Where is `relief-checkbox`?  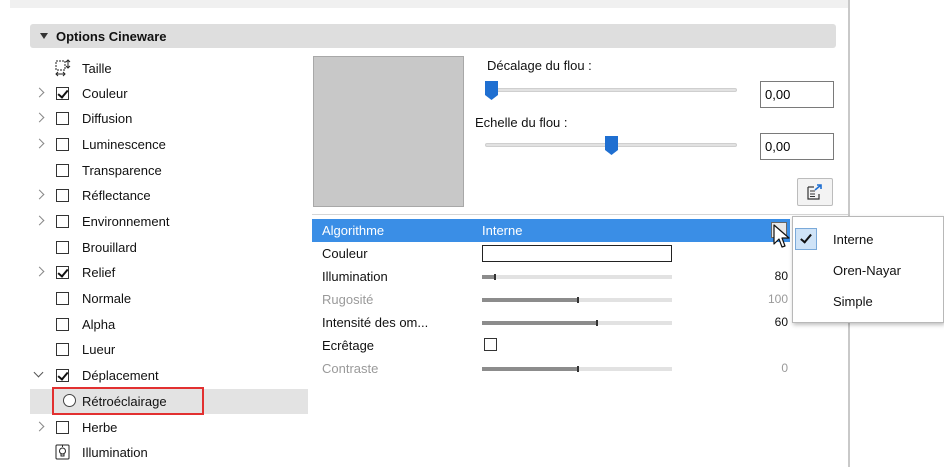 relief-checkbox is located at coordinates (62, 272).